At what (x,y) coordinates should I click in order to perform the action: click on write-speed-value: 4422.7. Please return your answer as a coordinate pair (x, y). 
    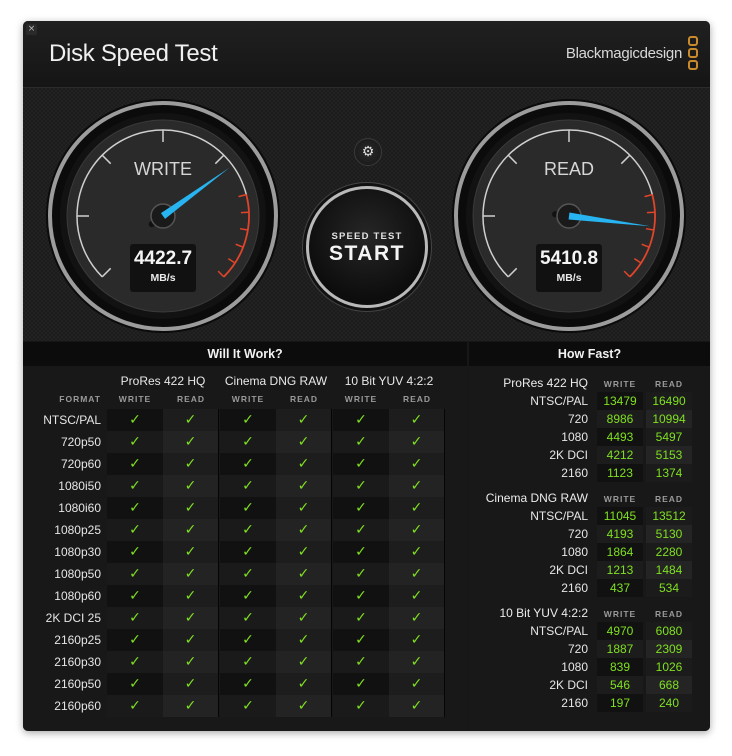
    Looking at the image, I should click on (163, 258).